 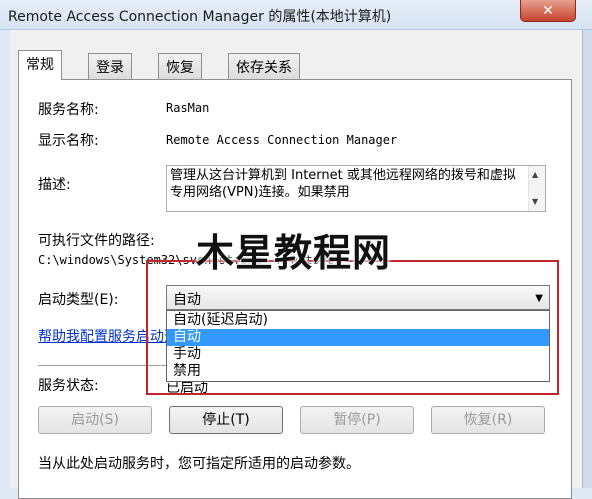 I want to click on pause-button: 暂停(P), so click(x=357, y=420).